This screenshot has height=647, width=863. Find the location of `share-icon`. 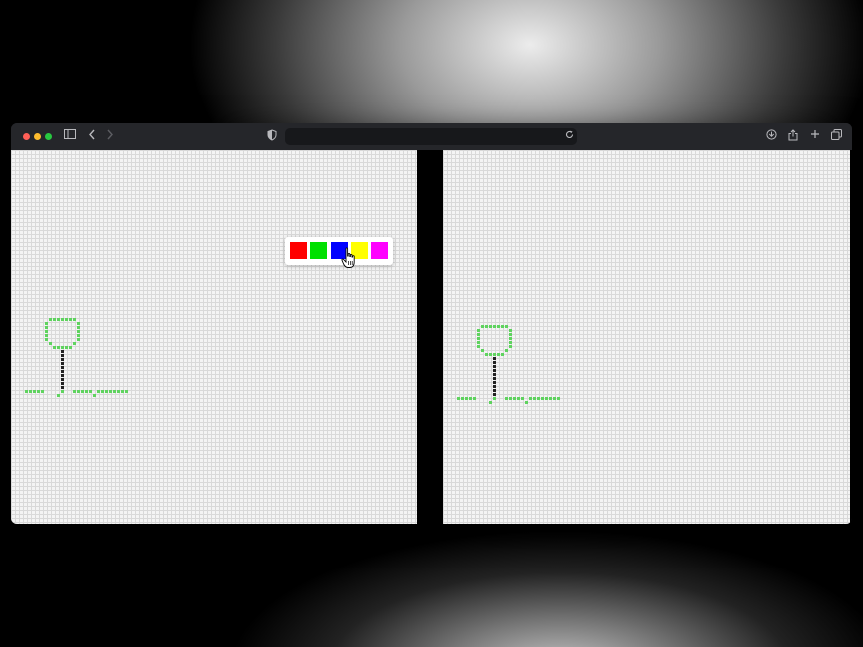

share-icon is located at coordinates (793, 136).